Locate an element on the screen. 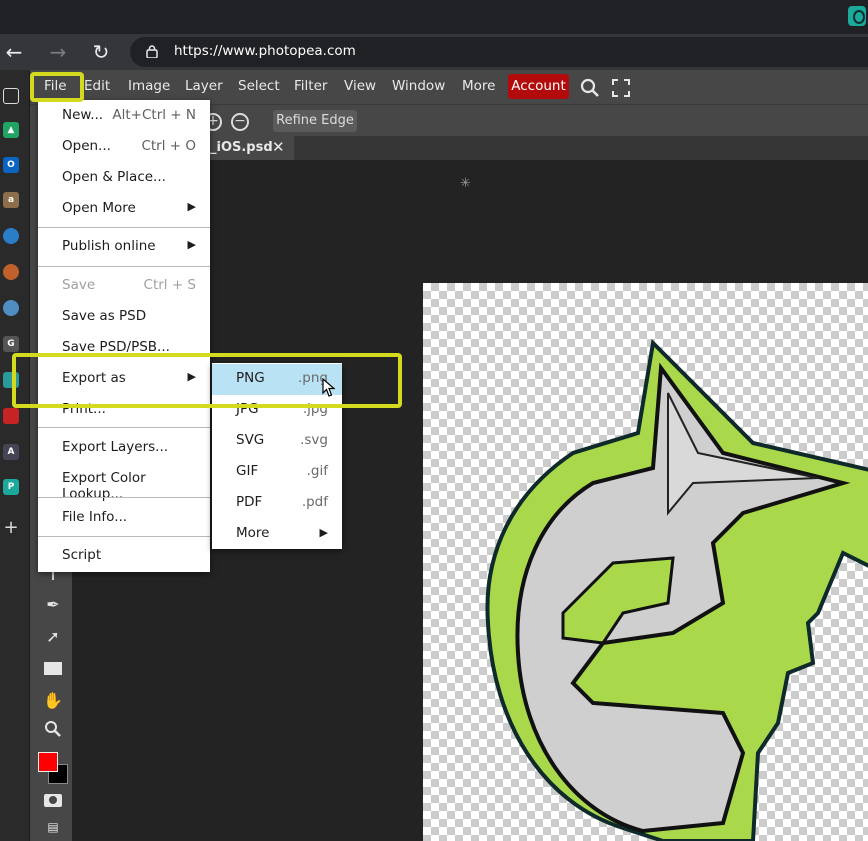 This screenshot has width=868, height=841. fullscreen-icon is located at coordinates (621, 88).